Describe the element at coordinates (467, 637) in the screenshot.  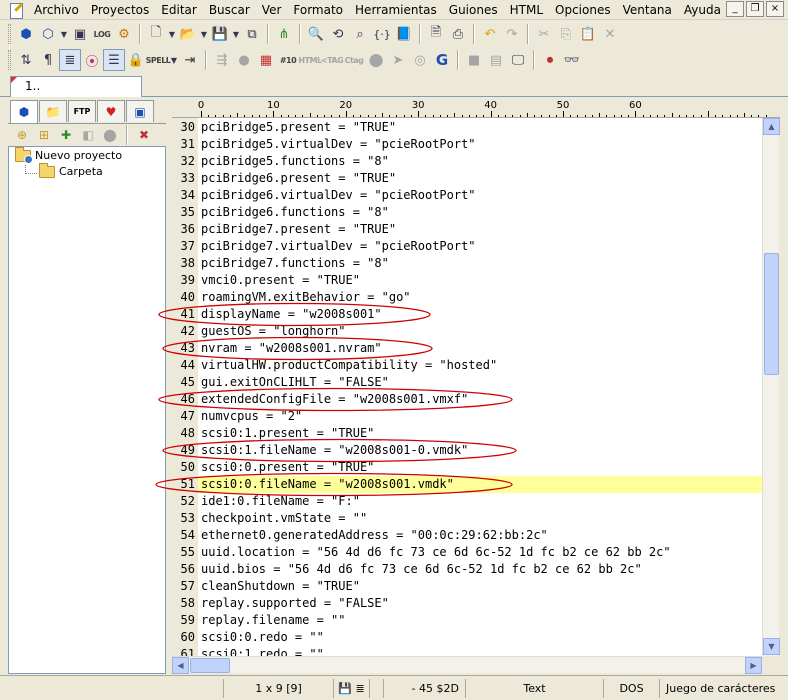
I see `code-line: 60 scsi0:0.redo = ""` at that location.